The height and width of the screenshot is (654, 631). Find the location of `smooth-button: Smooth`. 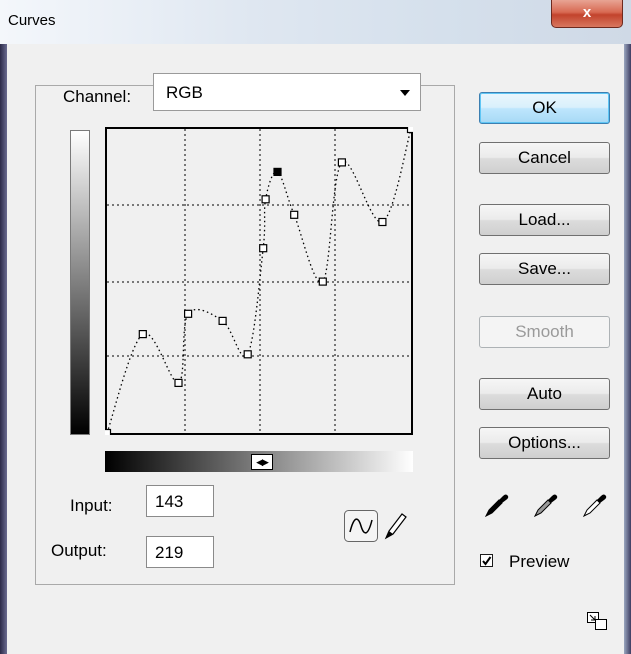

smooth-button: Smooth is located at coordinates (544, 332).